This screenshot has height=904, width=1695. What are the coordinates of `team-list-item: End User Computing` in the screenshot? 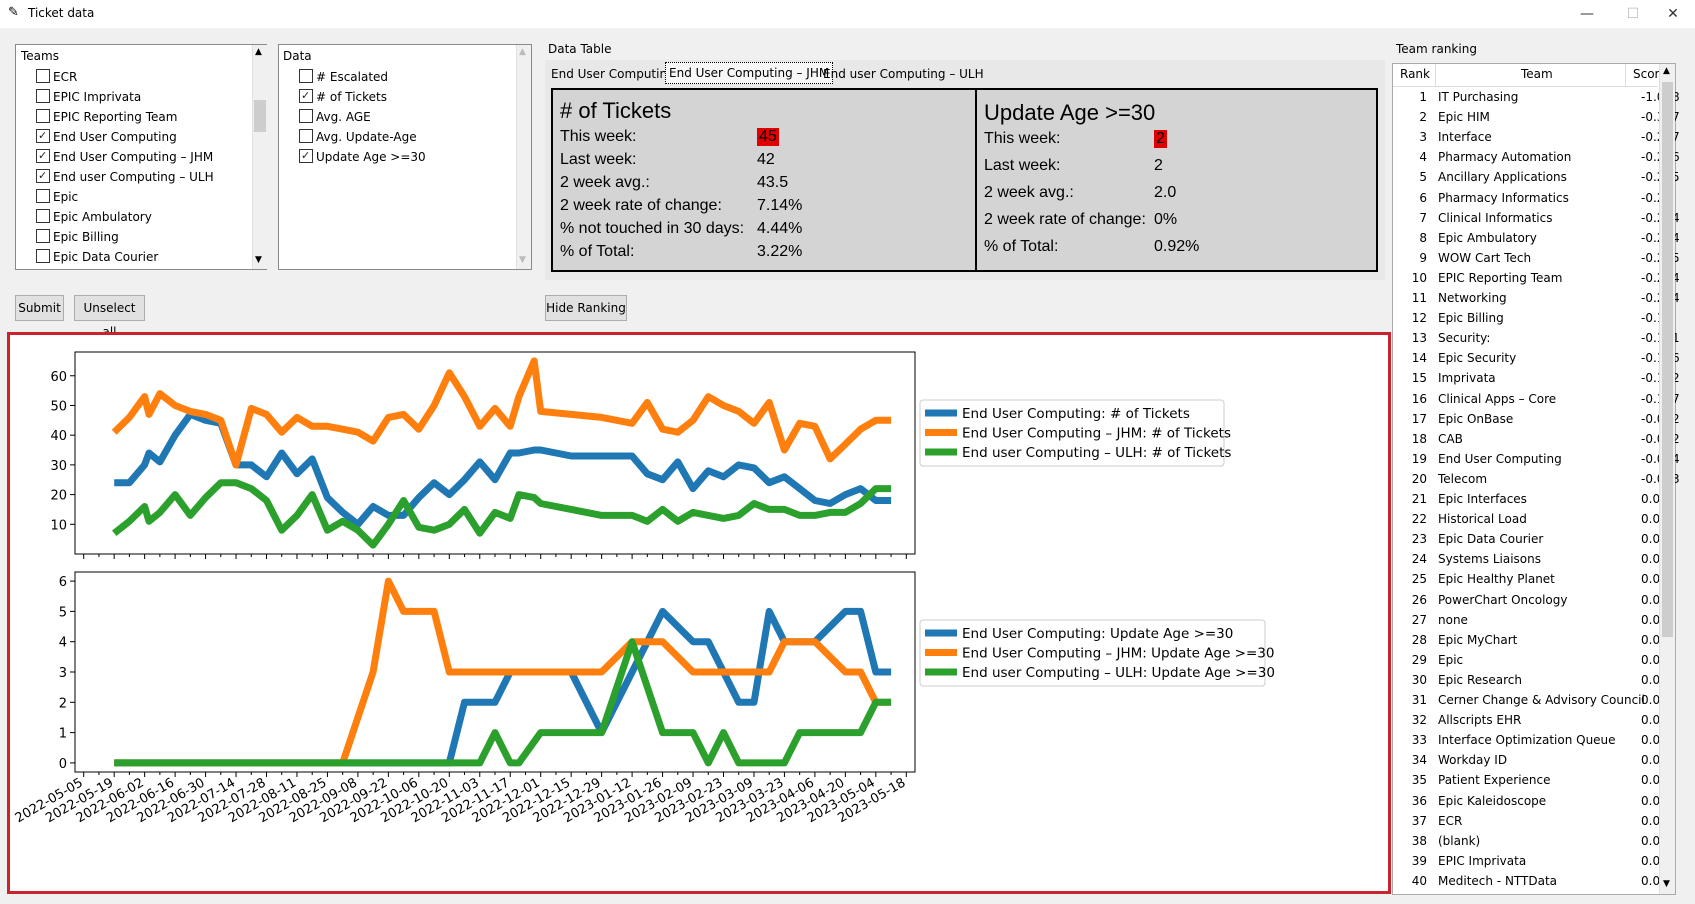 It's located at (106, 136).